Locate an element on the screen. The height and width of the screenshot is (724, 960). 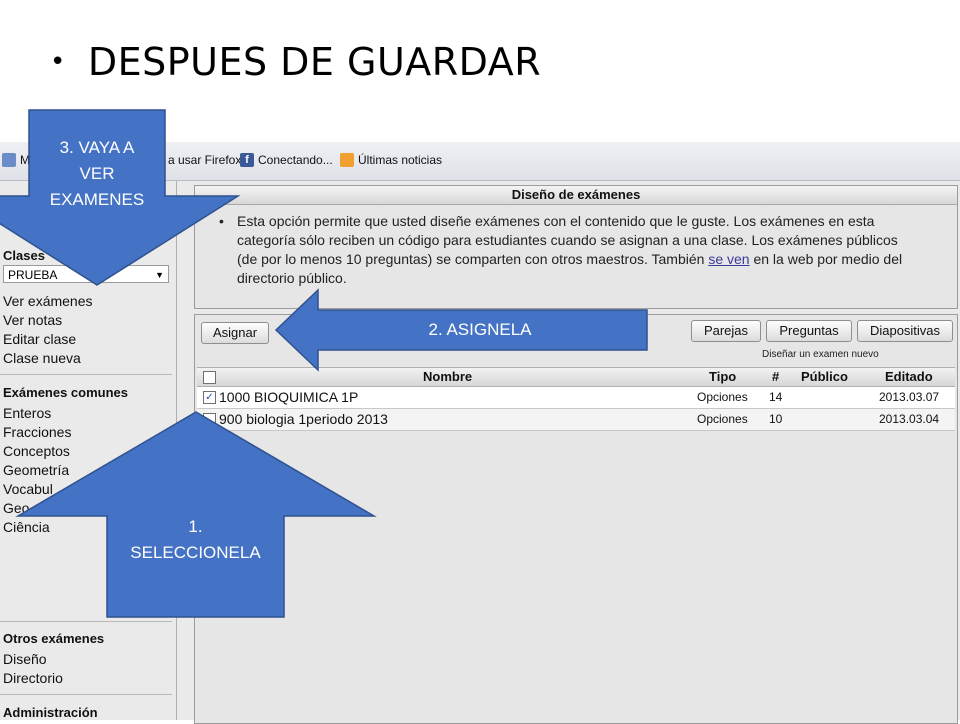
step3-line: VER is located at coordinates (97, 173).